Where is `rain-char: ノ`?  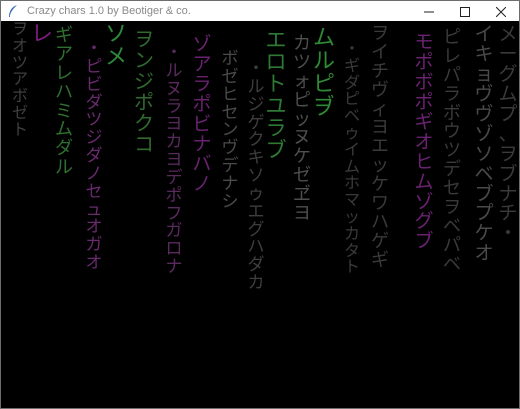
rain-char: ノ is located at coordinates (202, 183).